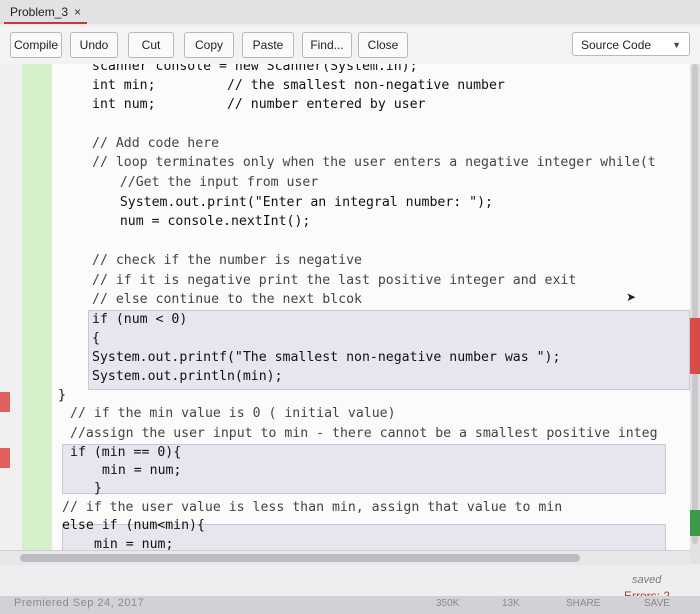 This screenshot has width=700, height=614. What do you see at coordinates (94, 45) in the screenshot?
I see `undo-button: Undo` at bounding box center [94, 45].